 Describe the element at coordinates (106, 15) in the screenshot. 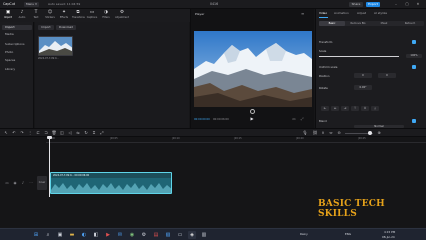

I see `tool-filters: ◑ Filters` at that location.